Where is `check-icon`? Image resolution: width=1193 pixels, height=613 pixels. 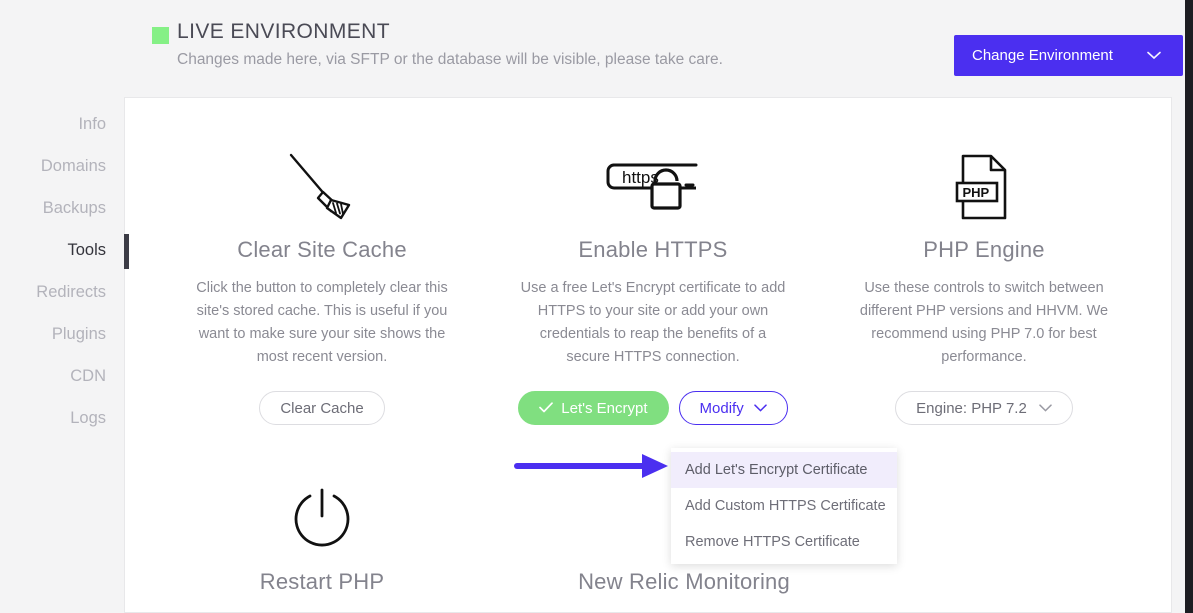 check-icon is located at coordinates (546, 408).